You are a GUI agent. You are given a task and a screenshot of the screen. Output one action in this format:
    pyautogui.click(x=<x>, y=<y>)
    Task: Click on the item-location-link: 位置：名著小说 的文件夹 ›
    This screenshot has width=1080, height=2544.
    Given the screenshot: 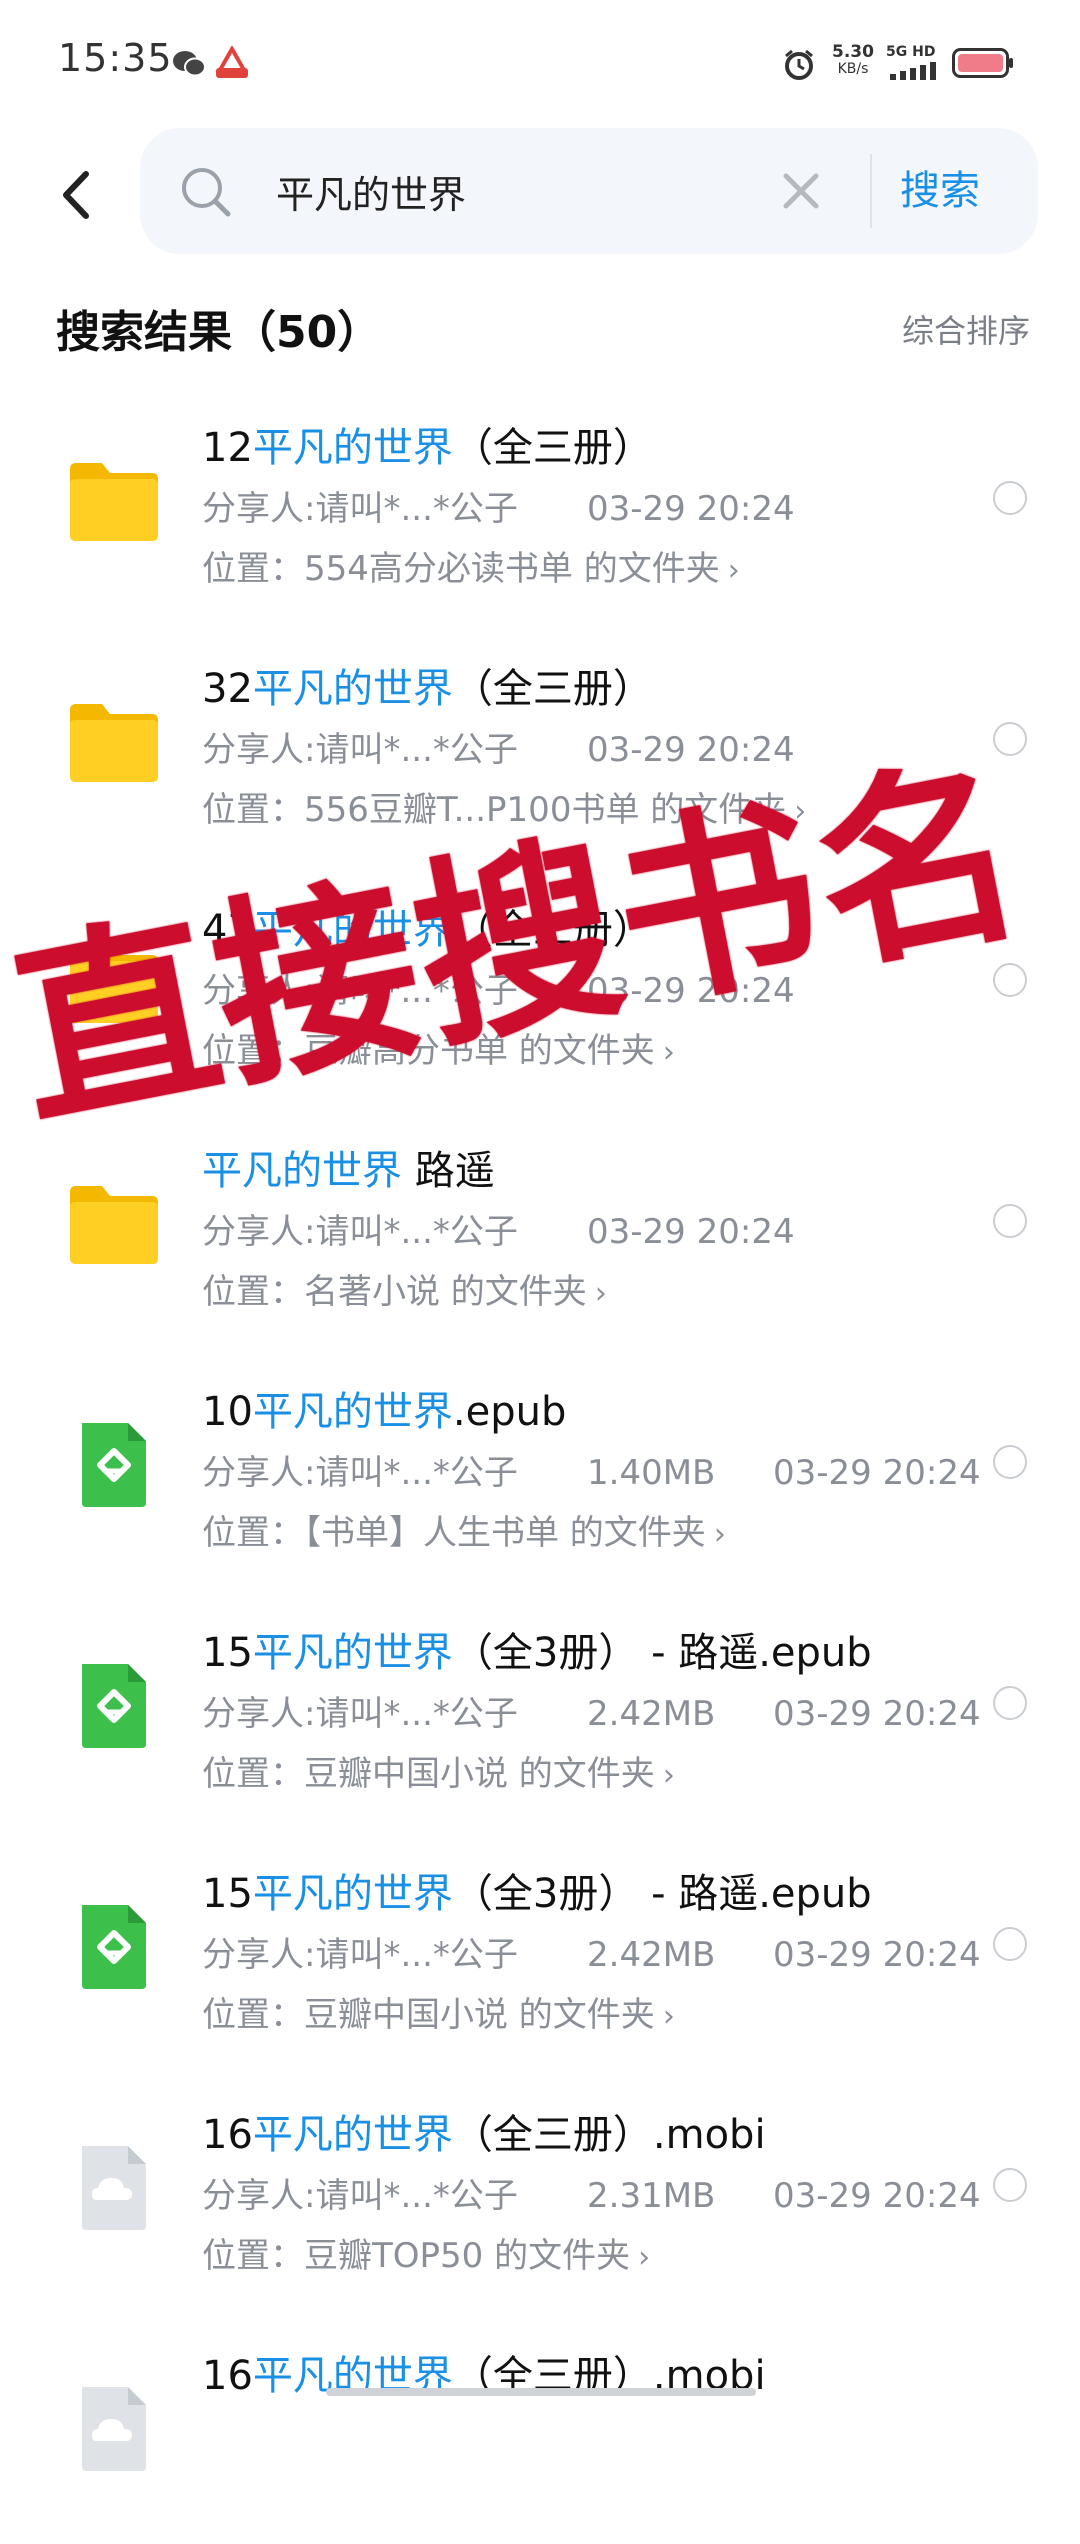 What is the action you would take?
    pyautogui.click(x=404, y=1288)
    